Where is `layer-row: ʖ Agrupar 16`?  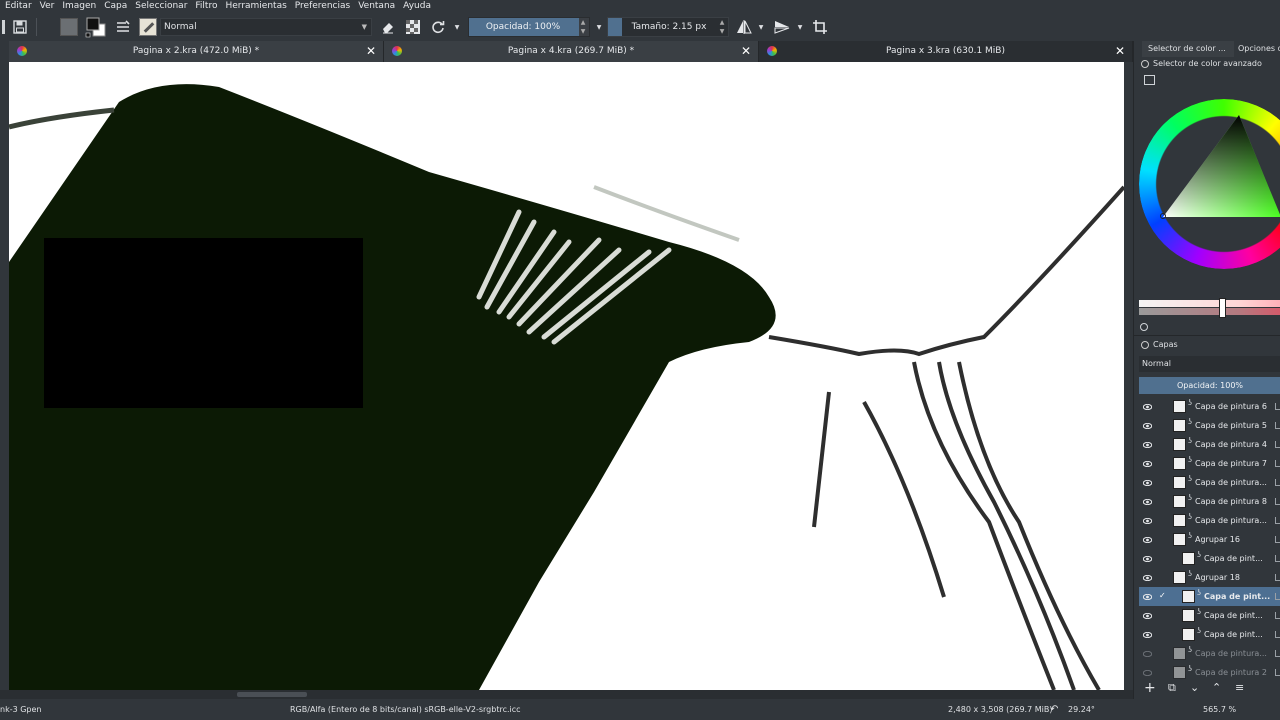
layer-row: ʖ Agrupar 16 is located at coordinates (1209, 539).